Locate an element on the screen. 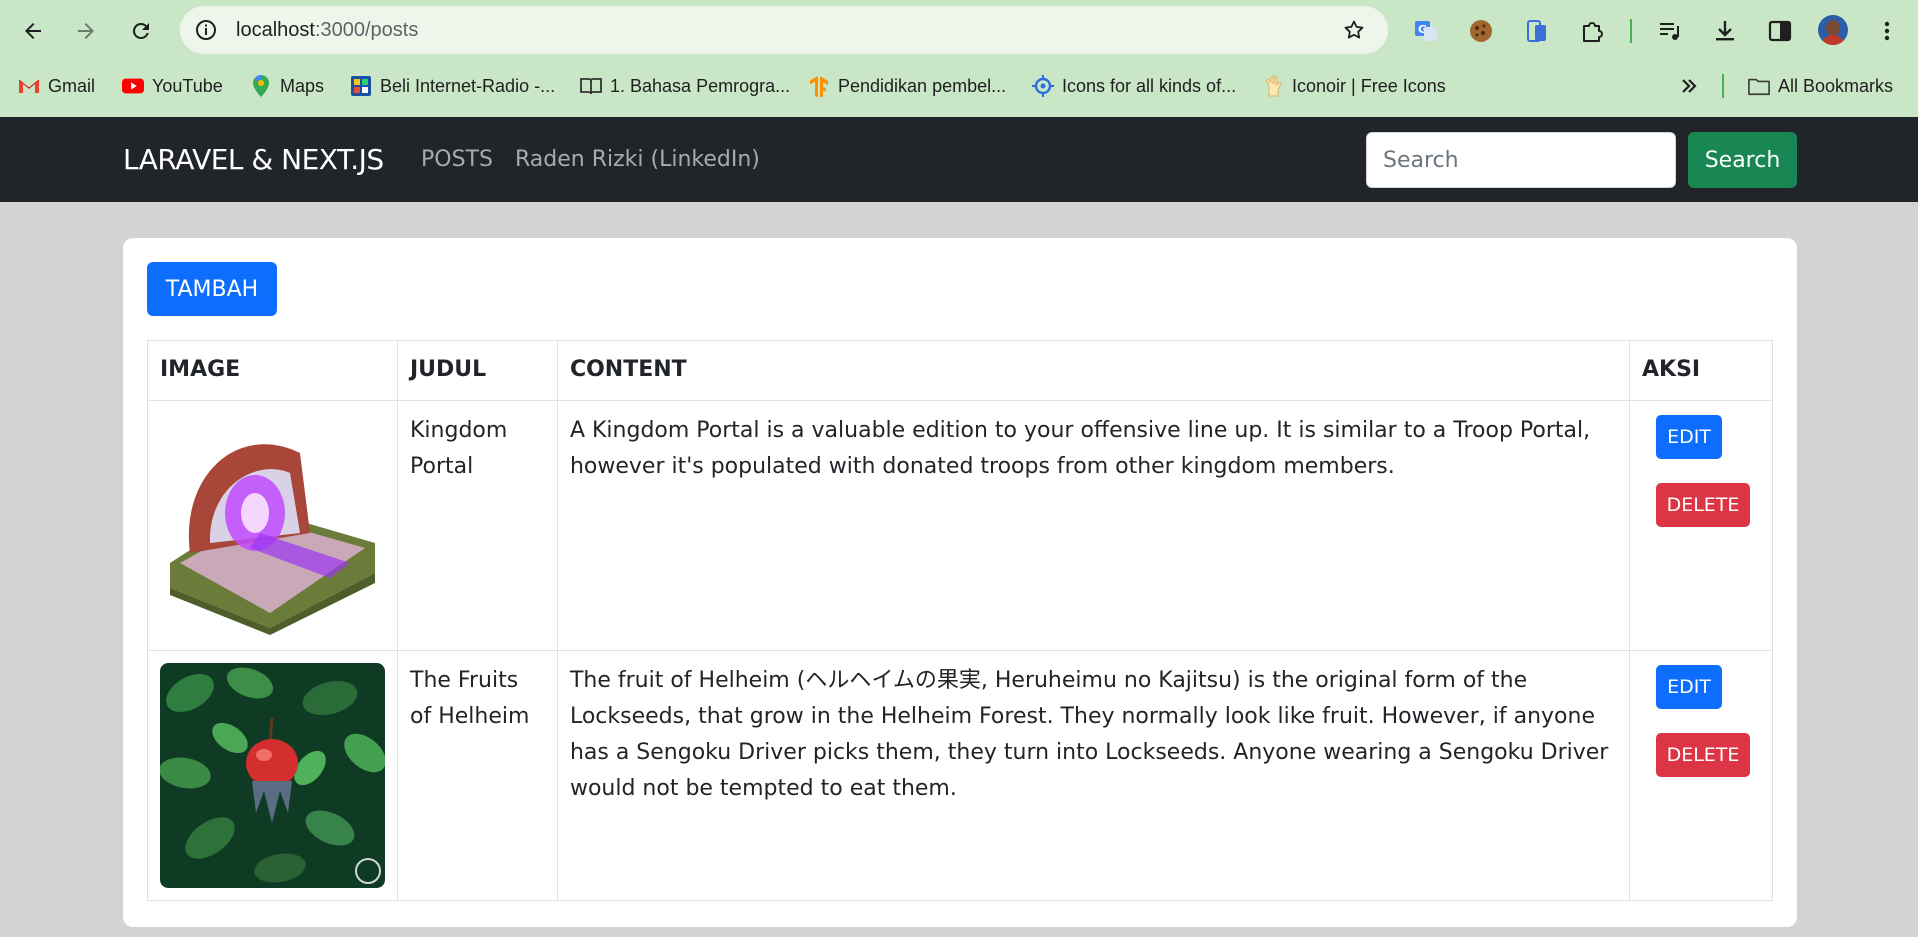  bookmark-label: YouTube is located at coordinates (187, 85).